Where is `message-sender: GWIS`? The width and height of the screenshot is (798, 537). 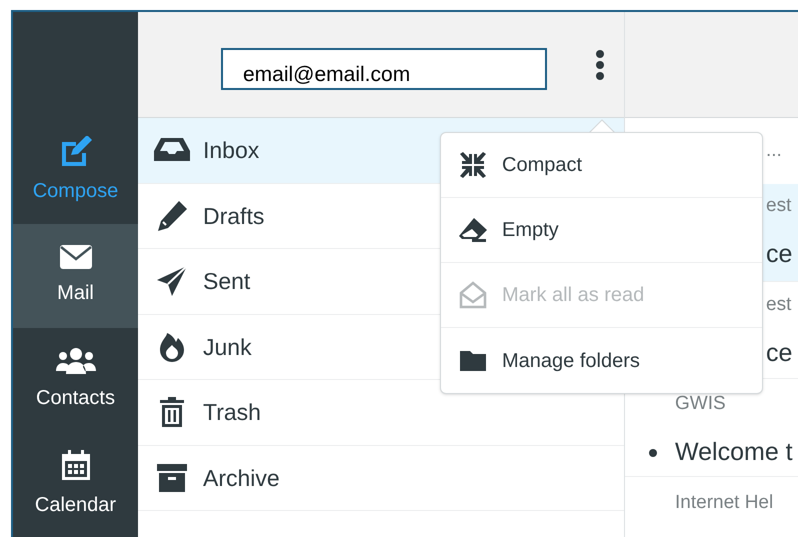
message-sender: GWIS is located at coordinates (700, 404).